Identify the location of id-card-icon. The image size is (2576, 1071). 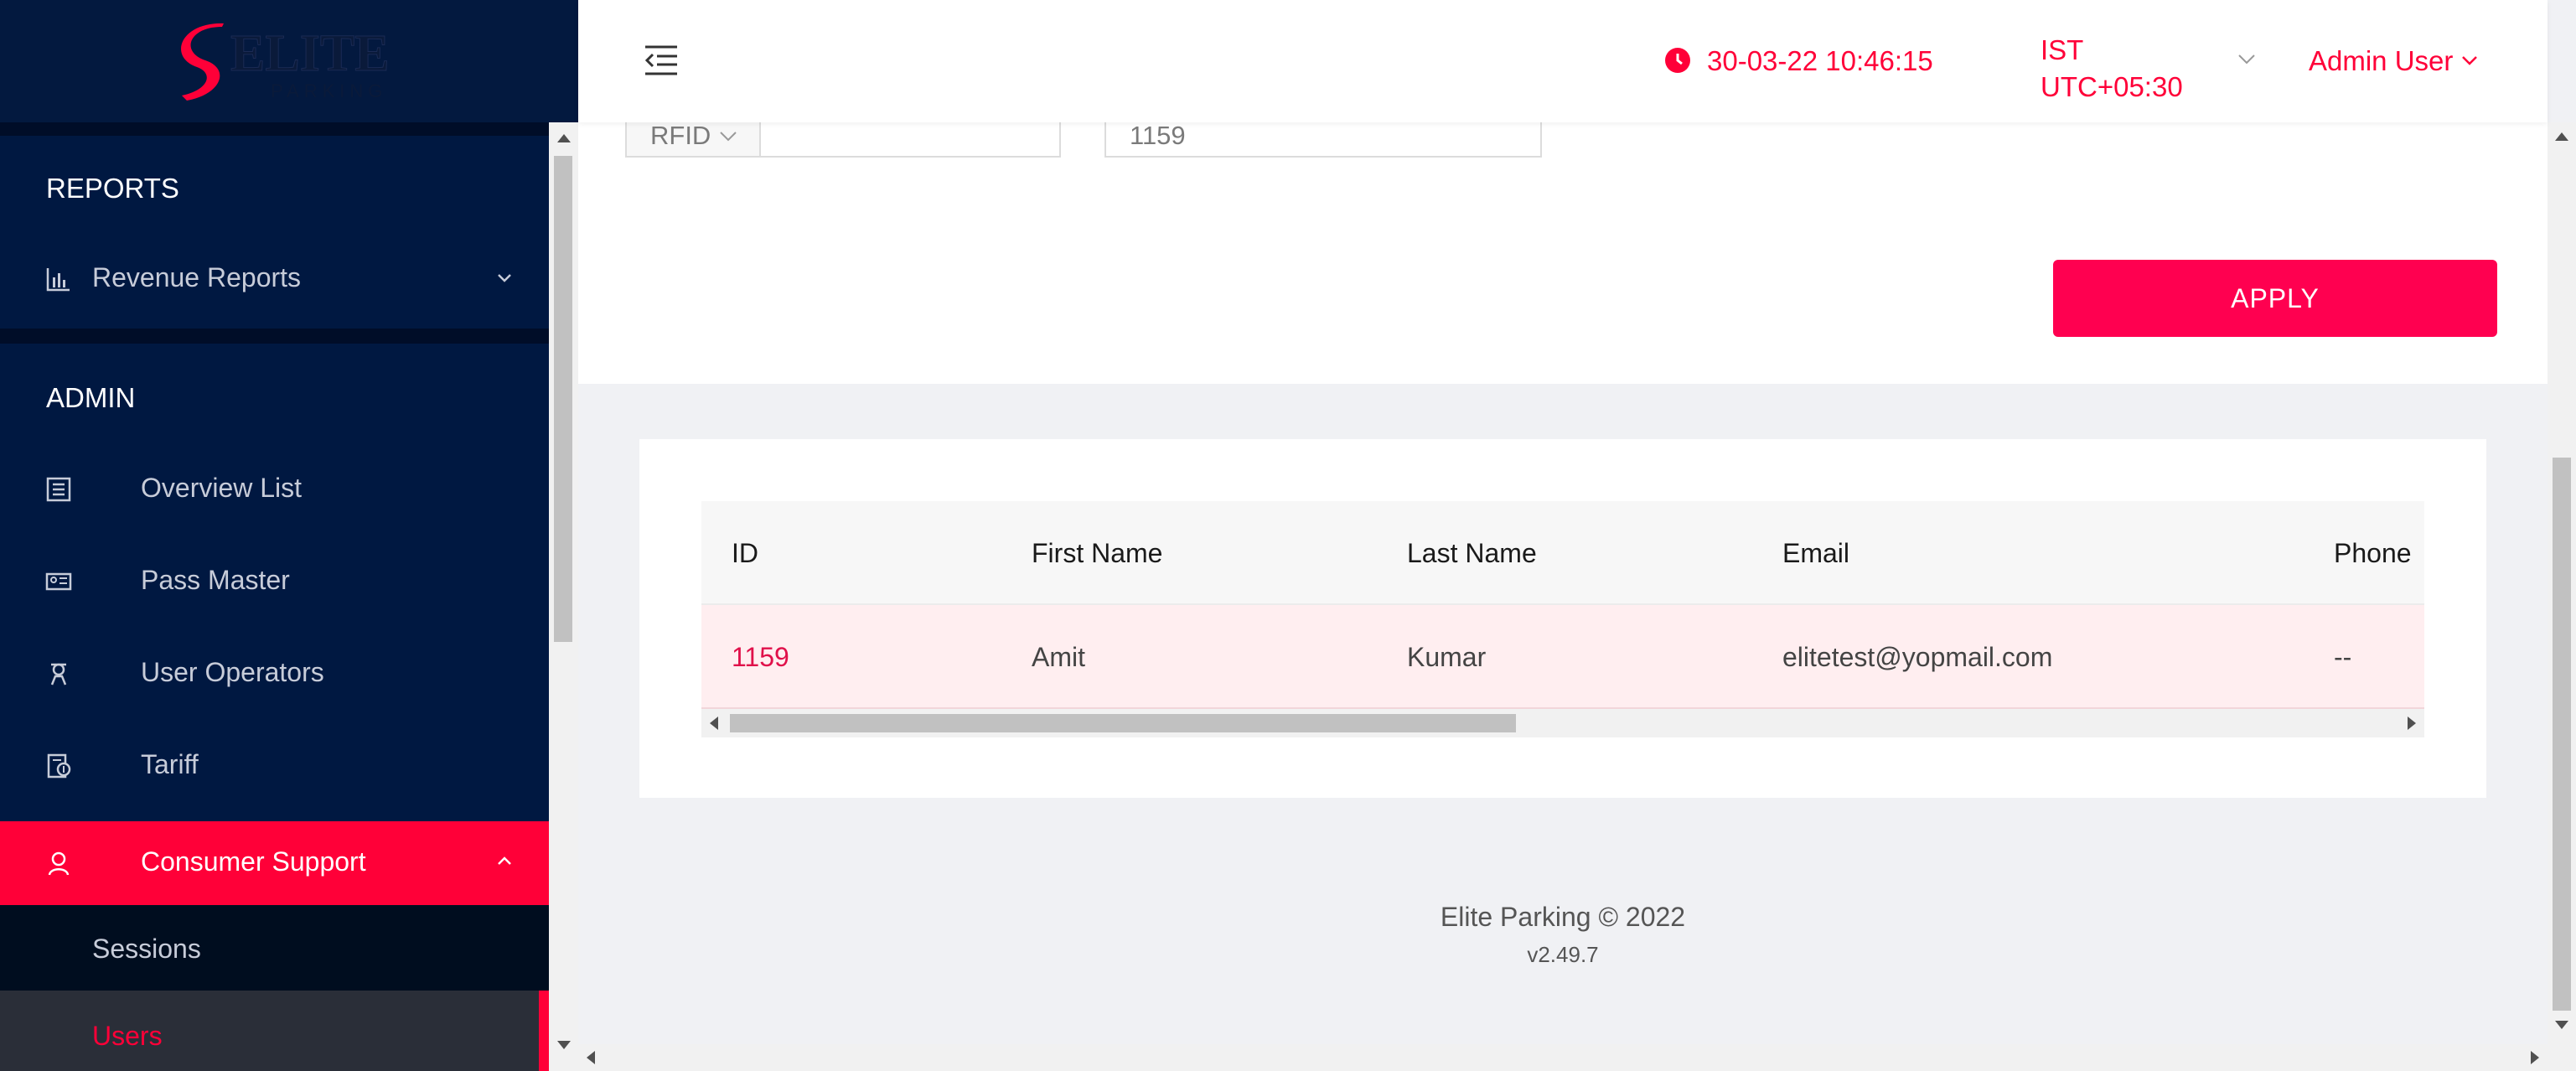
(58, 581).